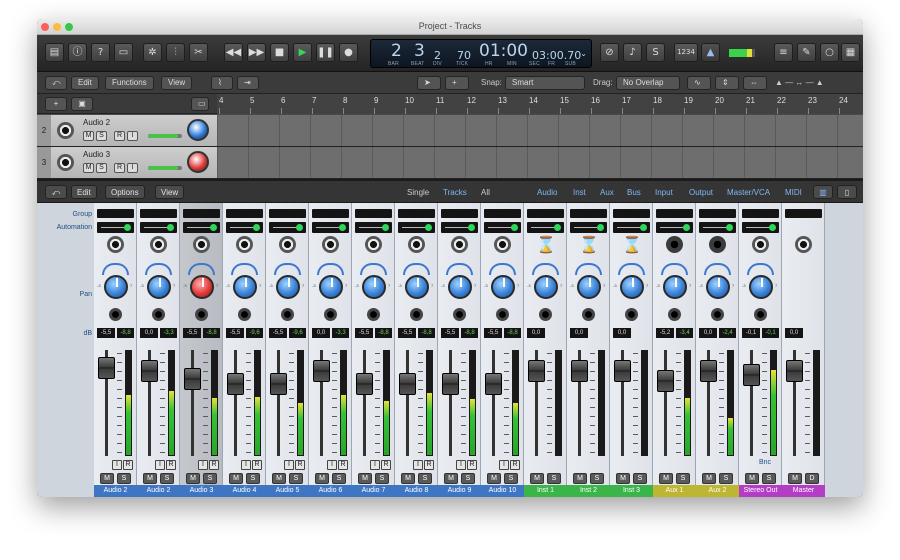  Describe the element at coordinates (198, 52) in the screenshot. I see `editors-icon: ✂` at that location.